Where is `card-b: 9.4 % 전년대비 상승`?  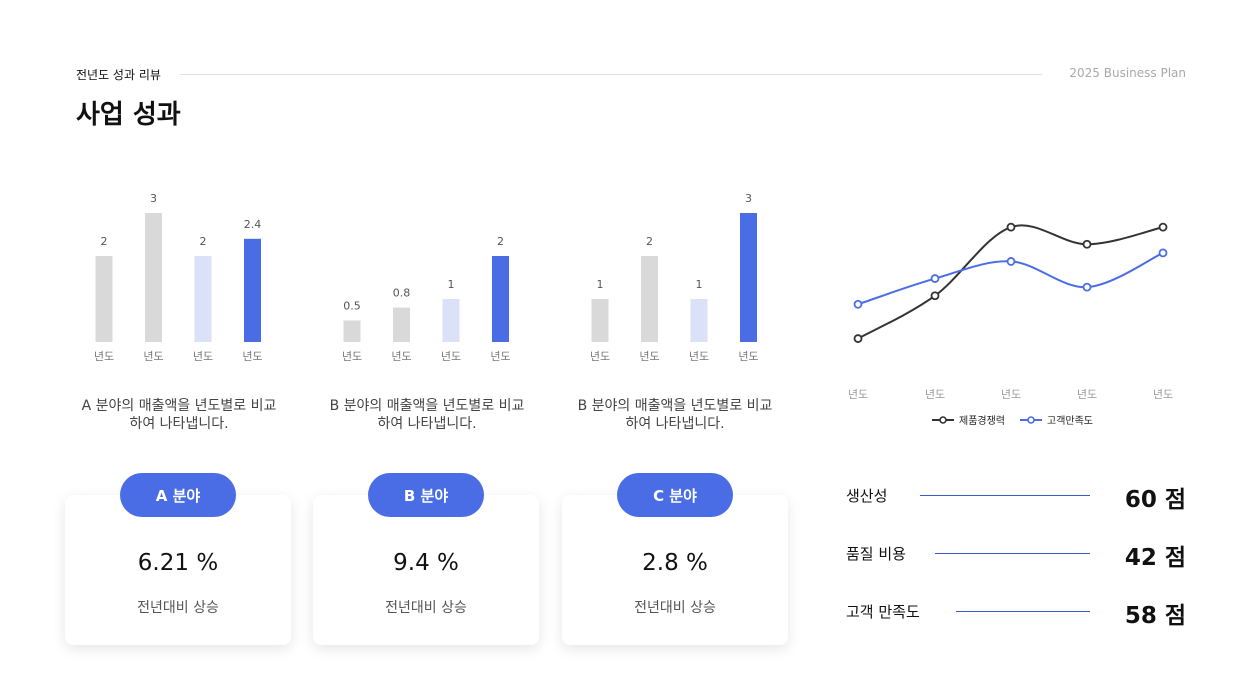
card-b: 9.4 % 전년대비 상승 is located at coordinates (426, 570).